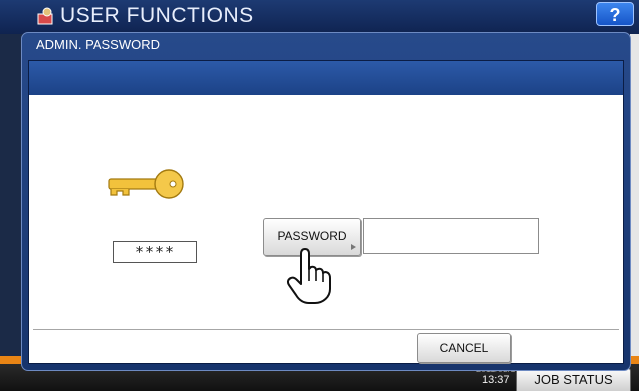 This screenshot has width=639, height=391. I want to click on user-functions-icon, so click(45, 16).